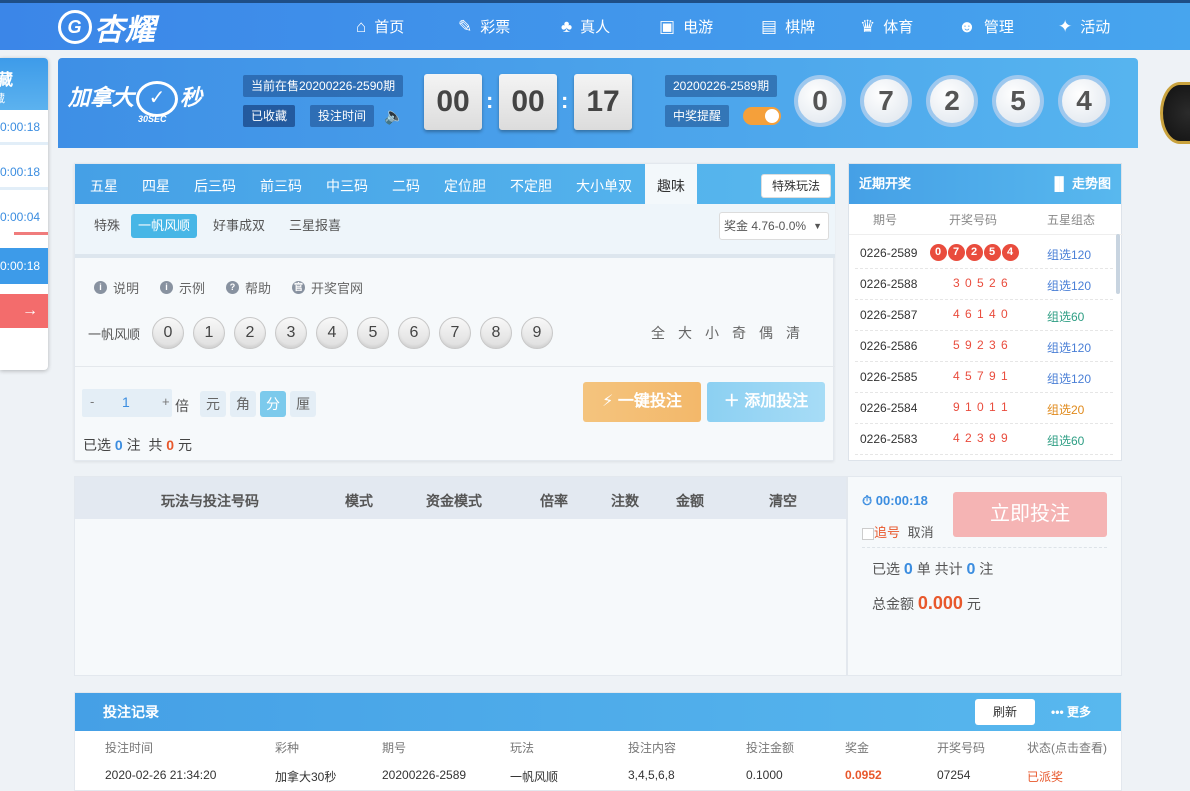  I want to click on unit-0: 元, so click(213, 404).